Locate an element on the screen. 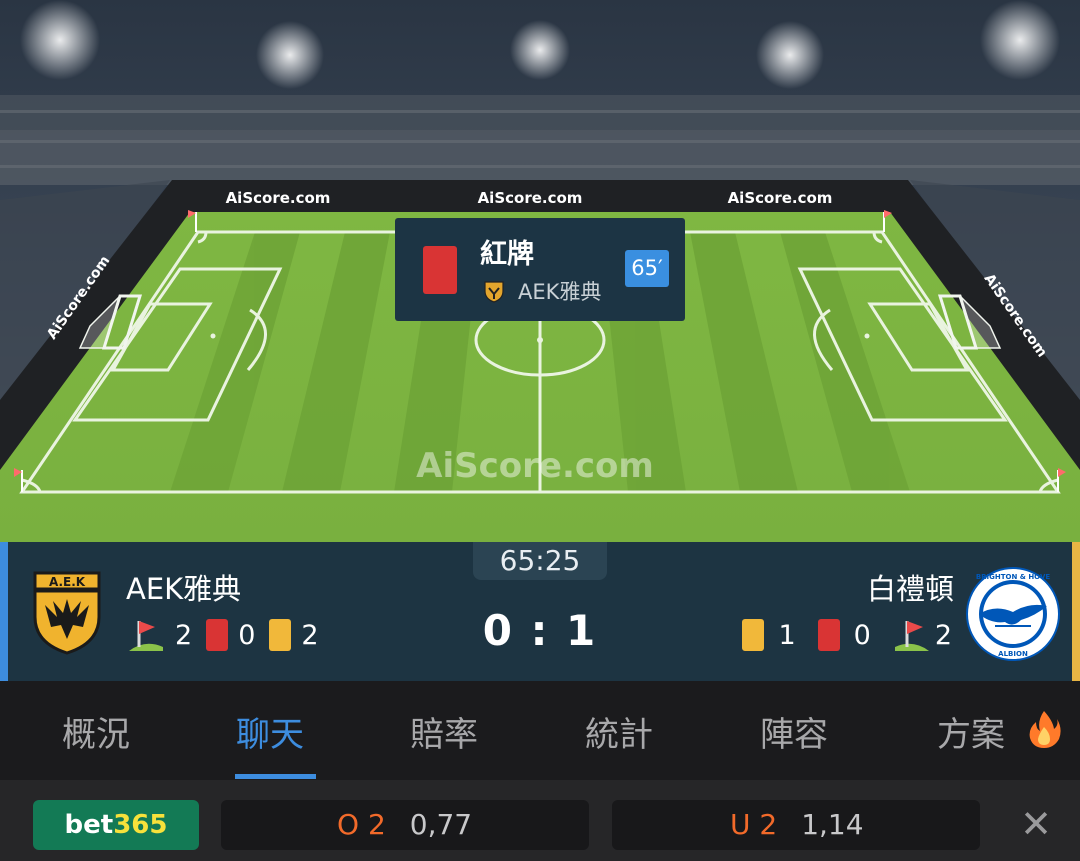 The height and width of the screenshot is (861, 1080). away-team-name: 白禮頓 is located at coordinates (910, 589).